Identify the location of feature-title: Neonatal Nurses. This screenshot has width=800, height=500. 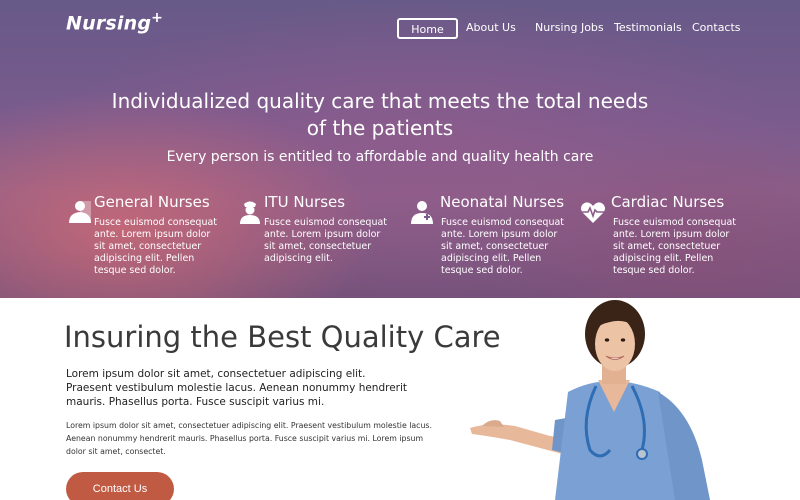
(502, 202).